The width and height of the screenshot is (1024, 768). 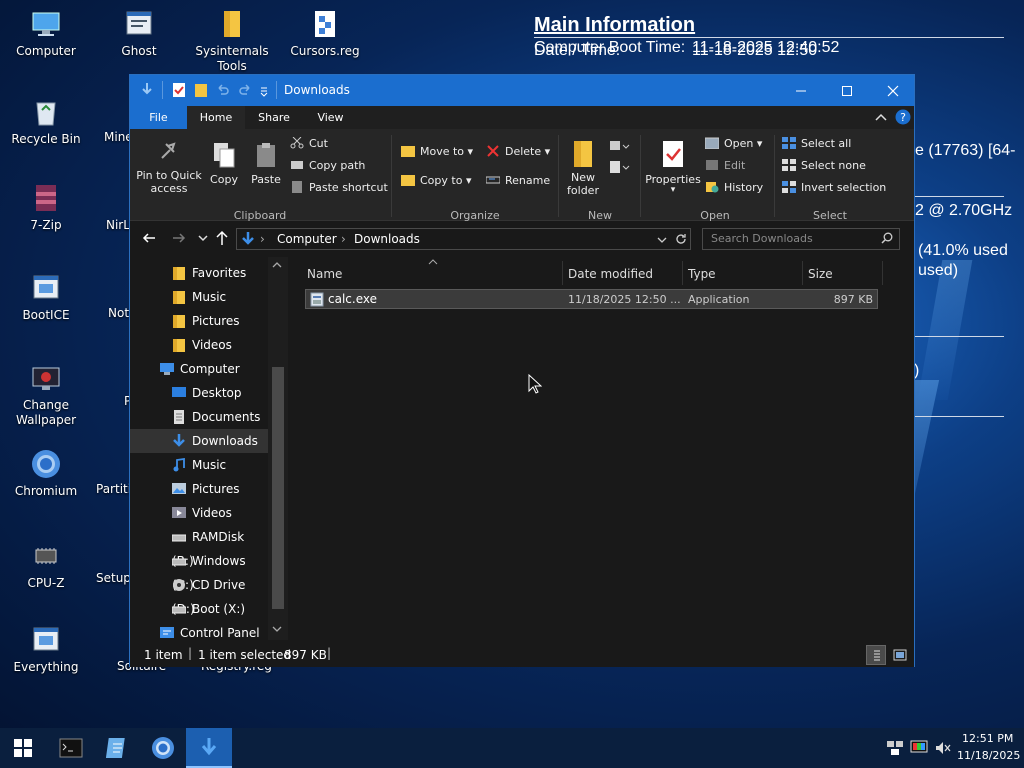 I want to click on column-header-type: Type, so click(x=702, y=274).